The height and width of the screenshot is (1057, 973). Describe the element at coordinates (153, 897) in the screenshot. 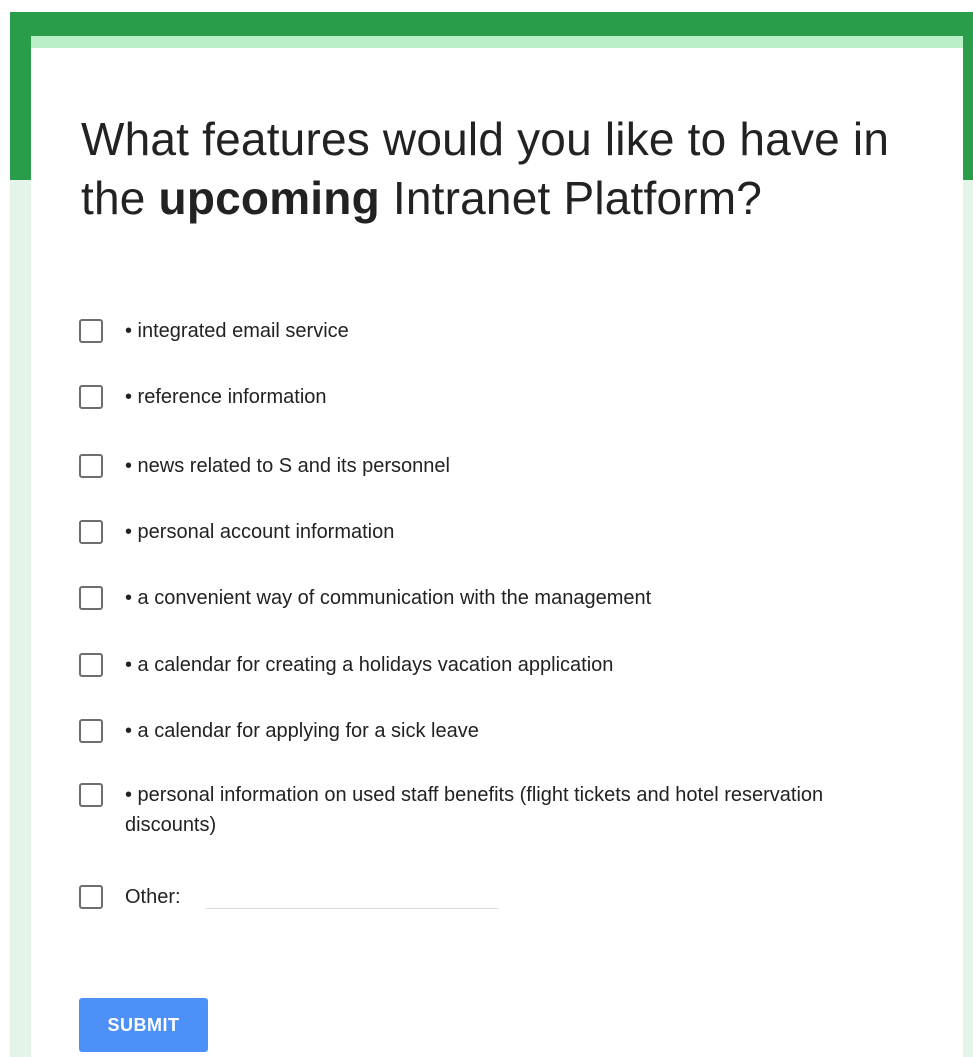

I see `other-label: Other:` at that location.